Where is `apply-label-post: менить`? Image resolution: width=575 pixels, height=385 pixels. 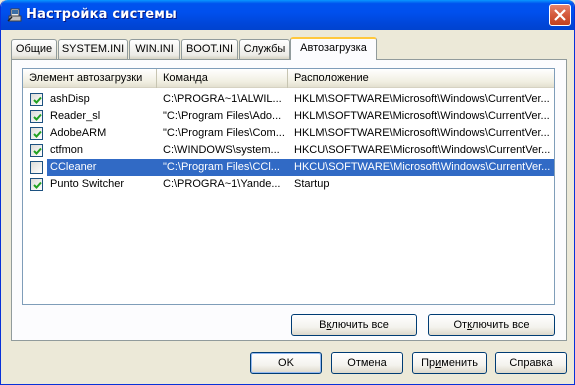
apply-label-post: менить is located at coordinates (459, 363).